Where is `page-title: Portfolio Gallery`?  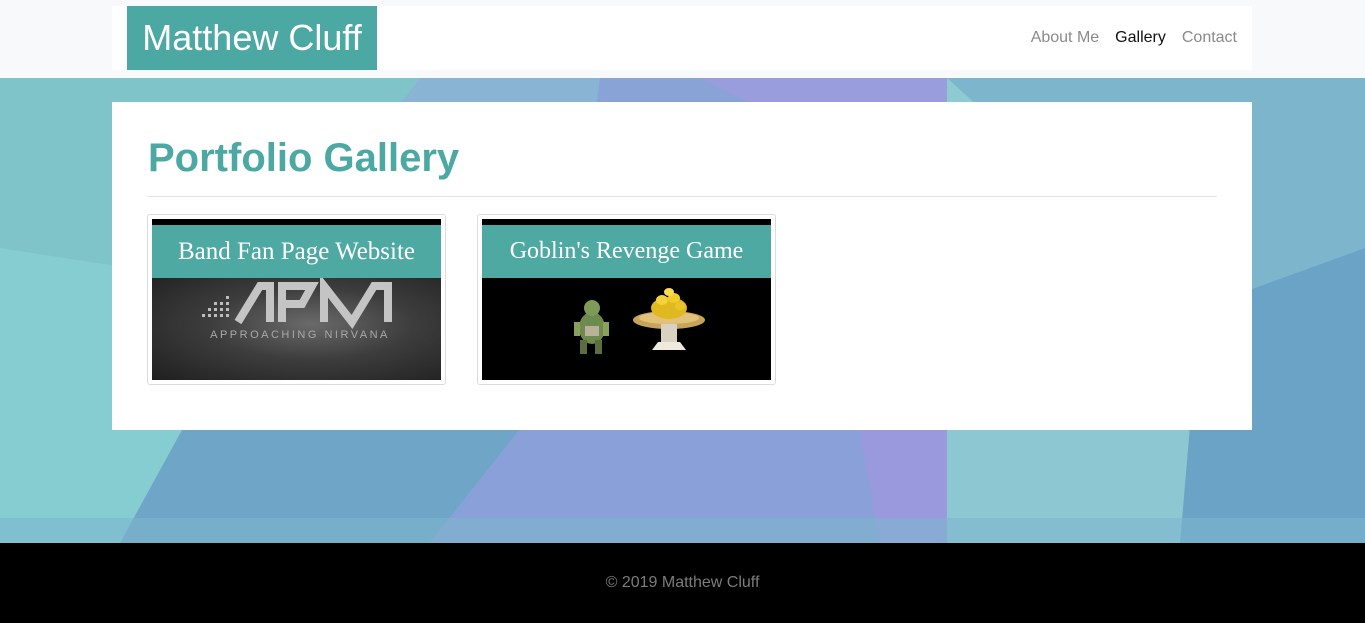
page-title: Portfolio Gallery is located at coordinates (304, 158).